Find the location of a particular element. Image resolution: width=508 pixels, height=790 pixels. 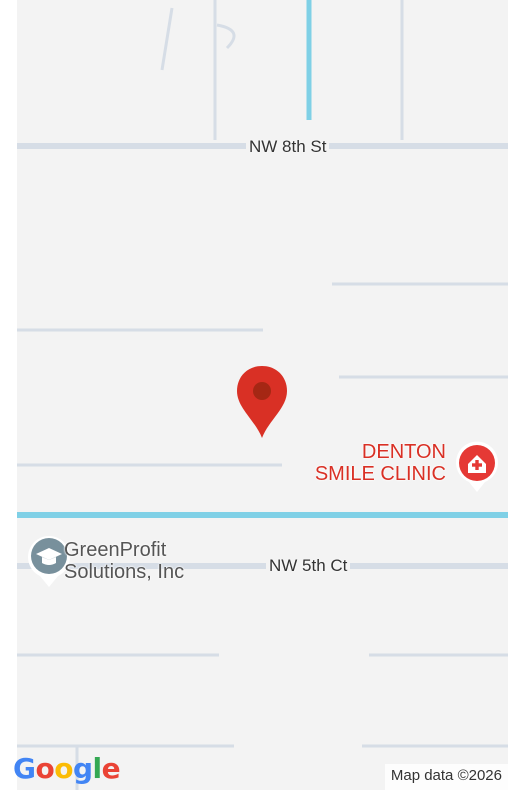

poi-label-line2: Solutions, Inc is located at coordinates (124, 572).